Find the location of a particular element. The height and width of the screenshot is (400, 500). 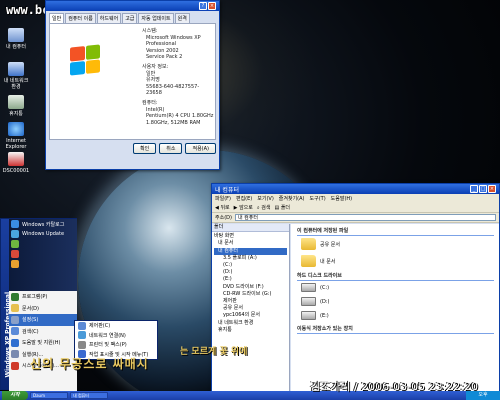

start-menu-documents: 문서(D) is located at coordinates (43, 309).